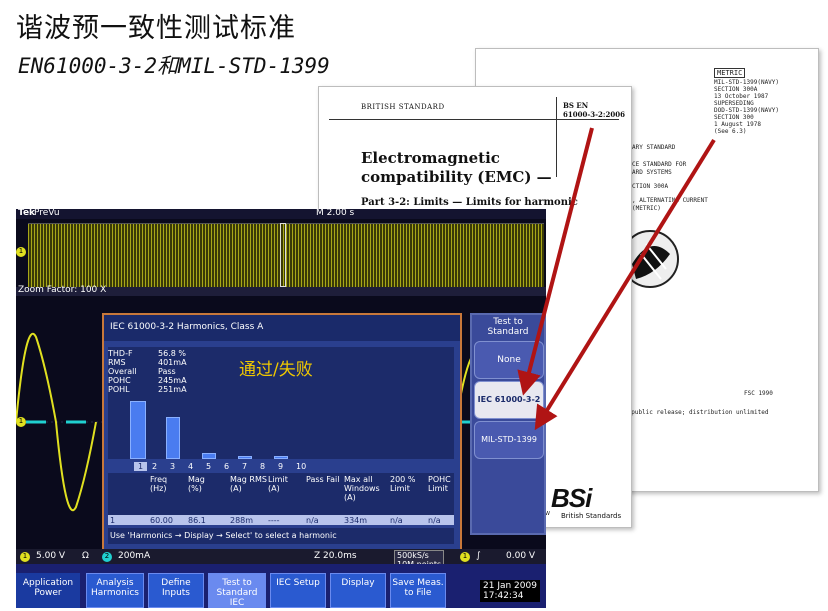 This screenshot has width=828, height=611. I want to click on column-title: Mag, so click(196, 479).